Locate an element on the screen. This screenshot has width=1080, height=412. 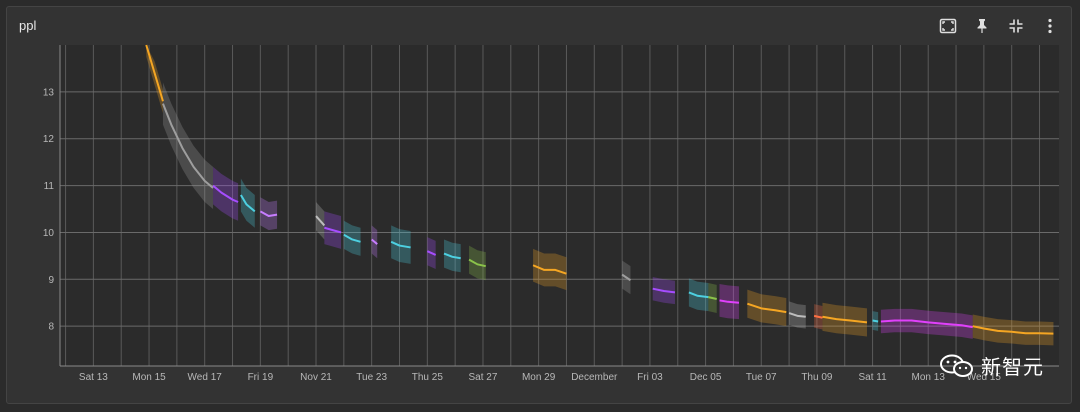
wechat-icon is located at coordinates (956, 365).